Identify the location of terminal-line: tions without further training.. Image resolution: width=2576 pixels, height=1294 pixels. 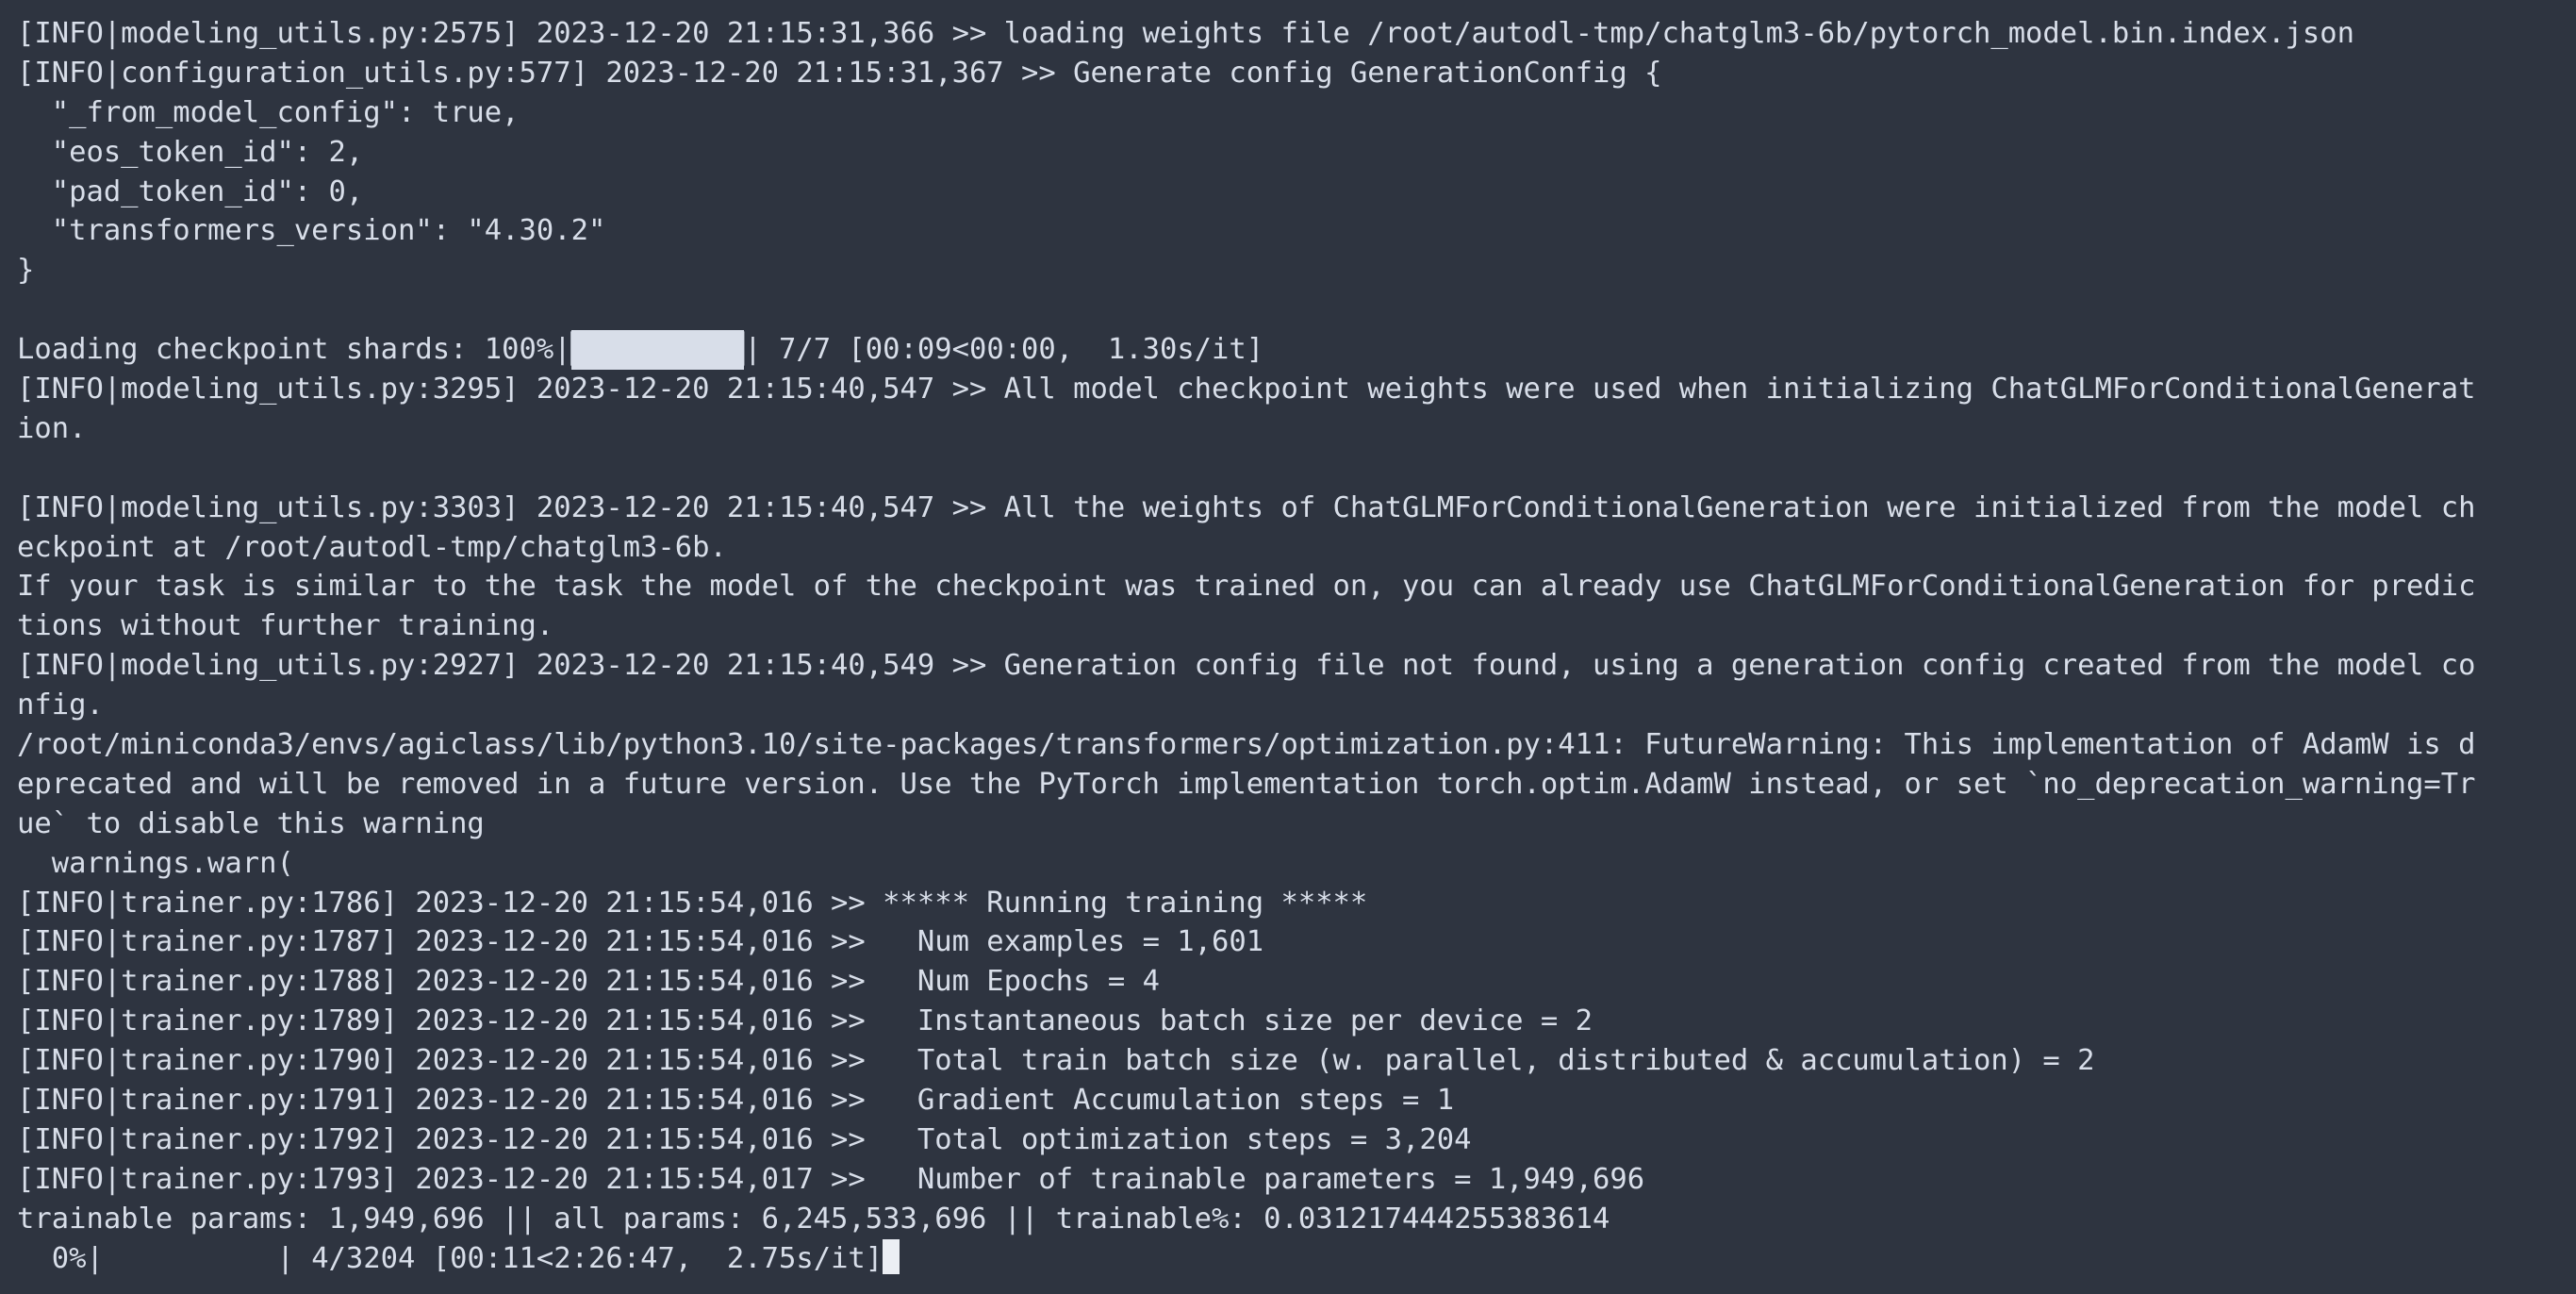
(285, 626).